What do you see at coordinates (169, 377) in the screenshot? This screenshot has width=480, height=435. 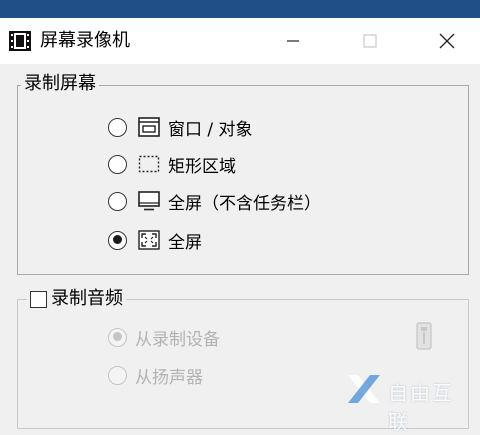 I see `option-label: 从扬声器` at bounding box center [169, 377].